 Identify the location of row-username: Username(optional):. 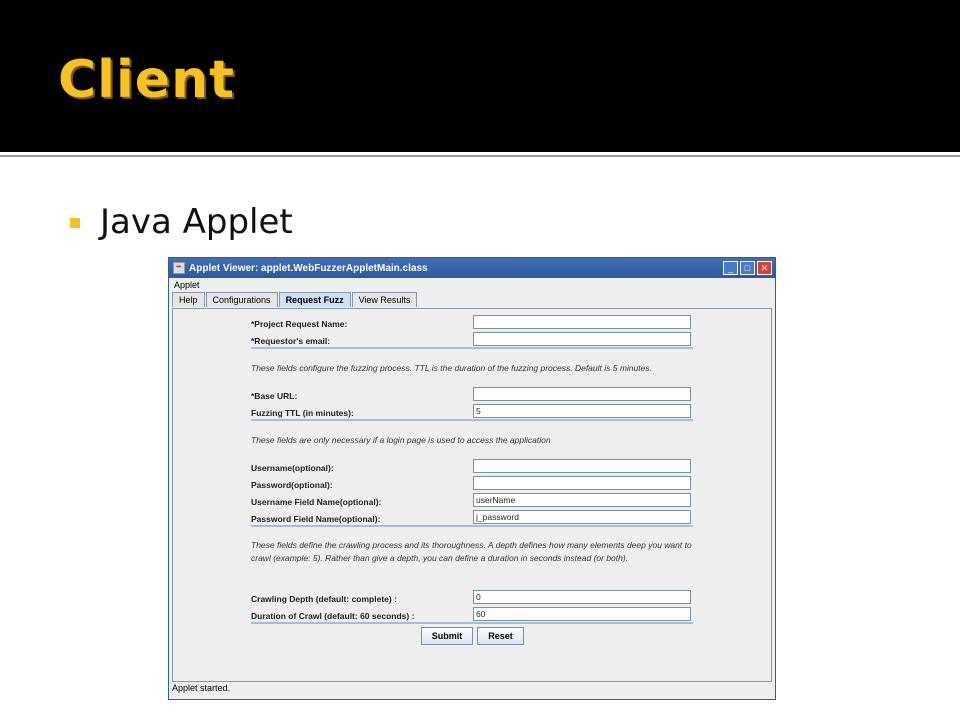
(472, 467).